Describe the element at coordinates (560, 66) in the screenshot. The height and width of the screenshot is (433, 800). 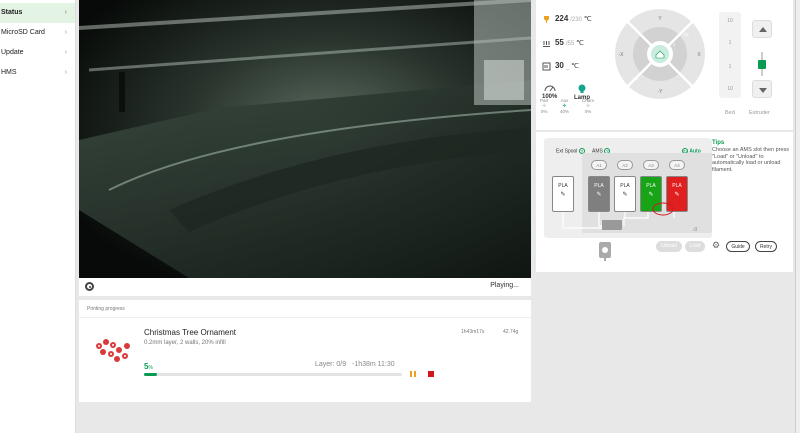
I see `chamber-temp: 30 _ ℃` at that location.